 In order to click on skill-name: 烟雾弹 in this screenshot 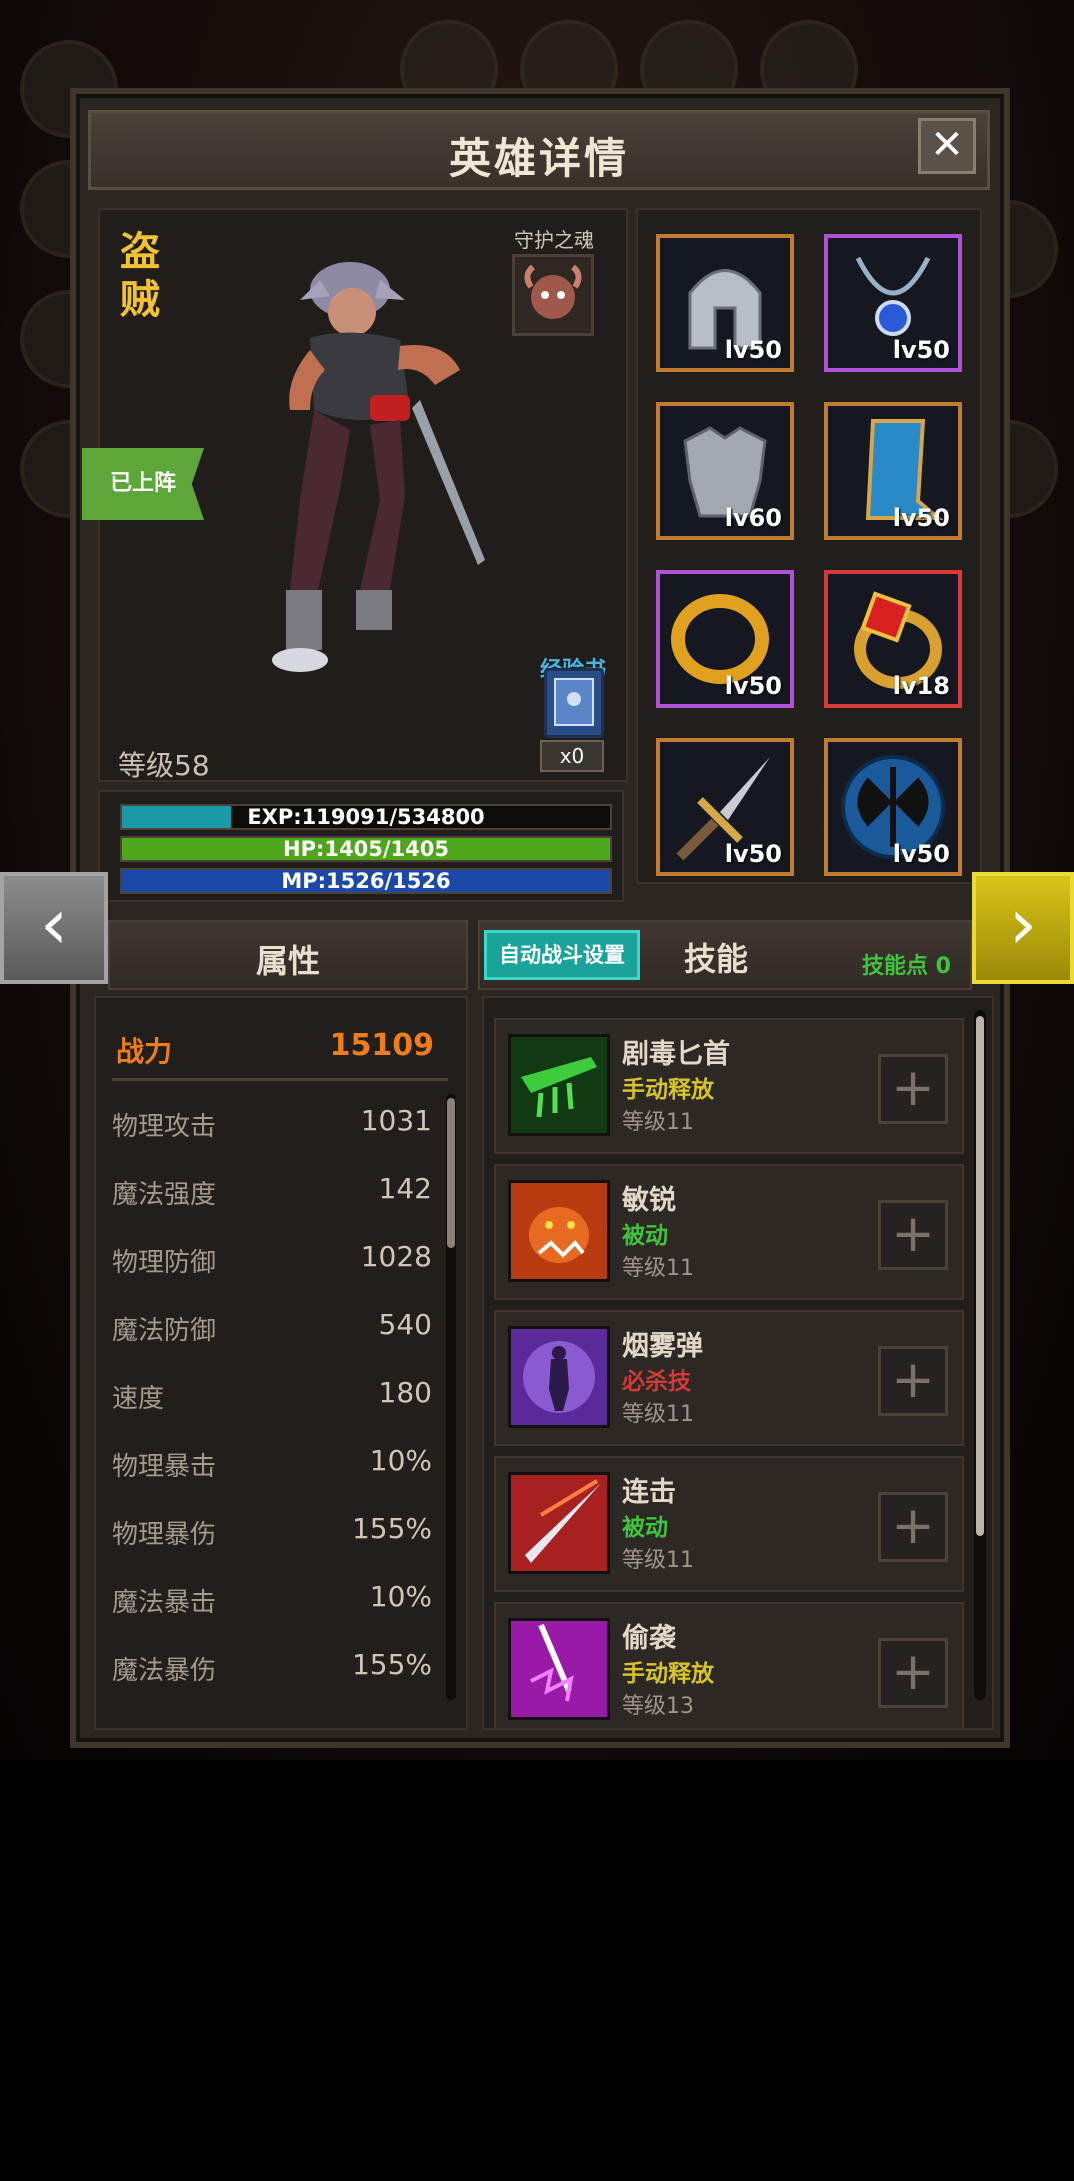, I will do `click(662, 1346)`.